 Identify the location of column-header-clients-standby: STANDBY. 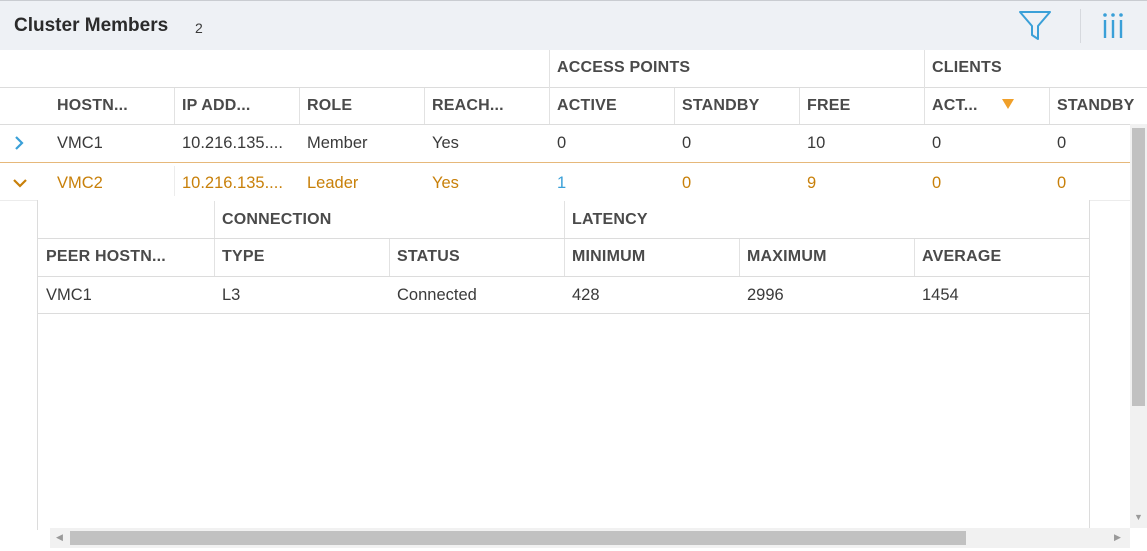
(1096, 106).